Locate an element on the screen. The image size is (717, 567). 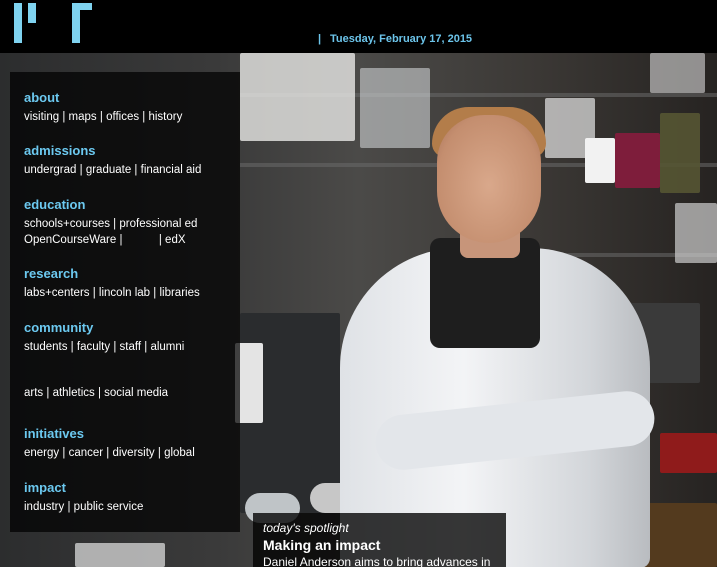
mit-logo-icon is located at coordinates (54, 23).